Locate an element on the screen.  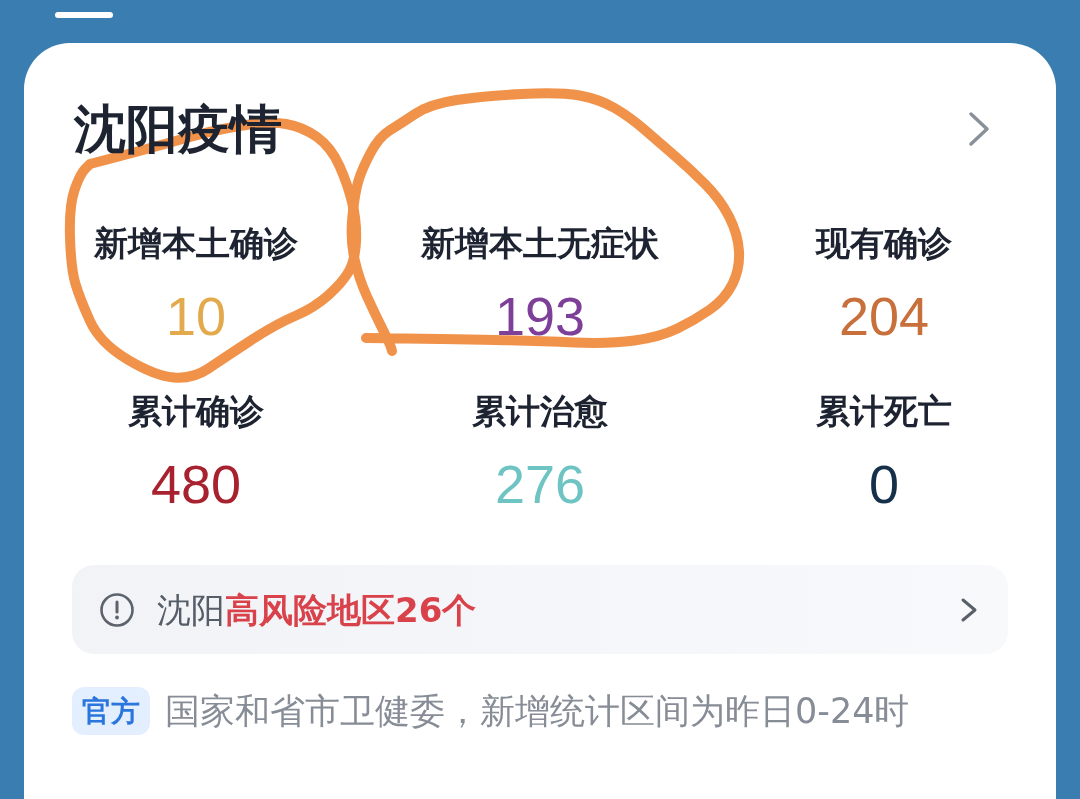
stat-value: 204 is located at coordinates (884, 316).